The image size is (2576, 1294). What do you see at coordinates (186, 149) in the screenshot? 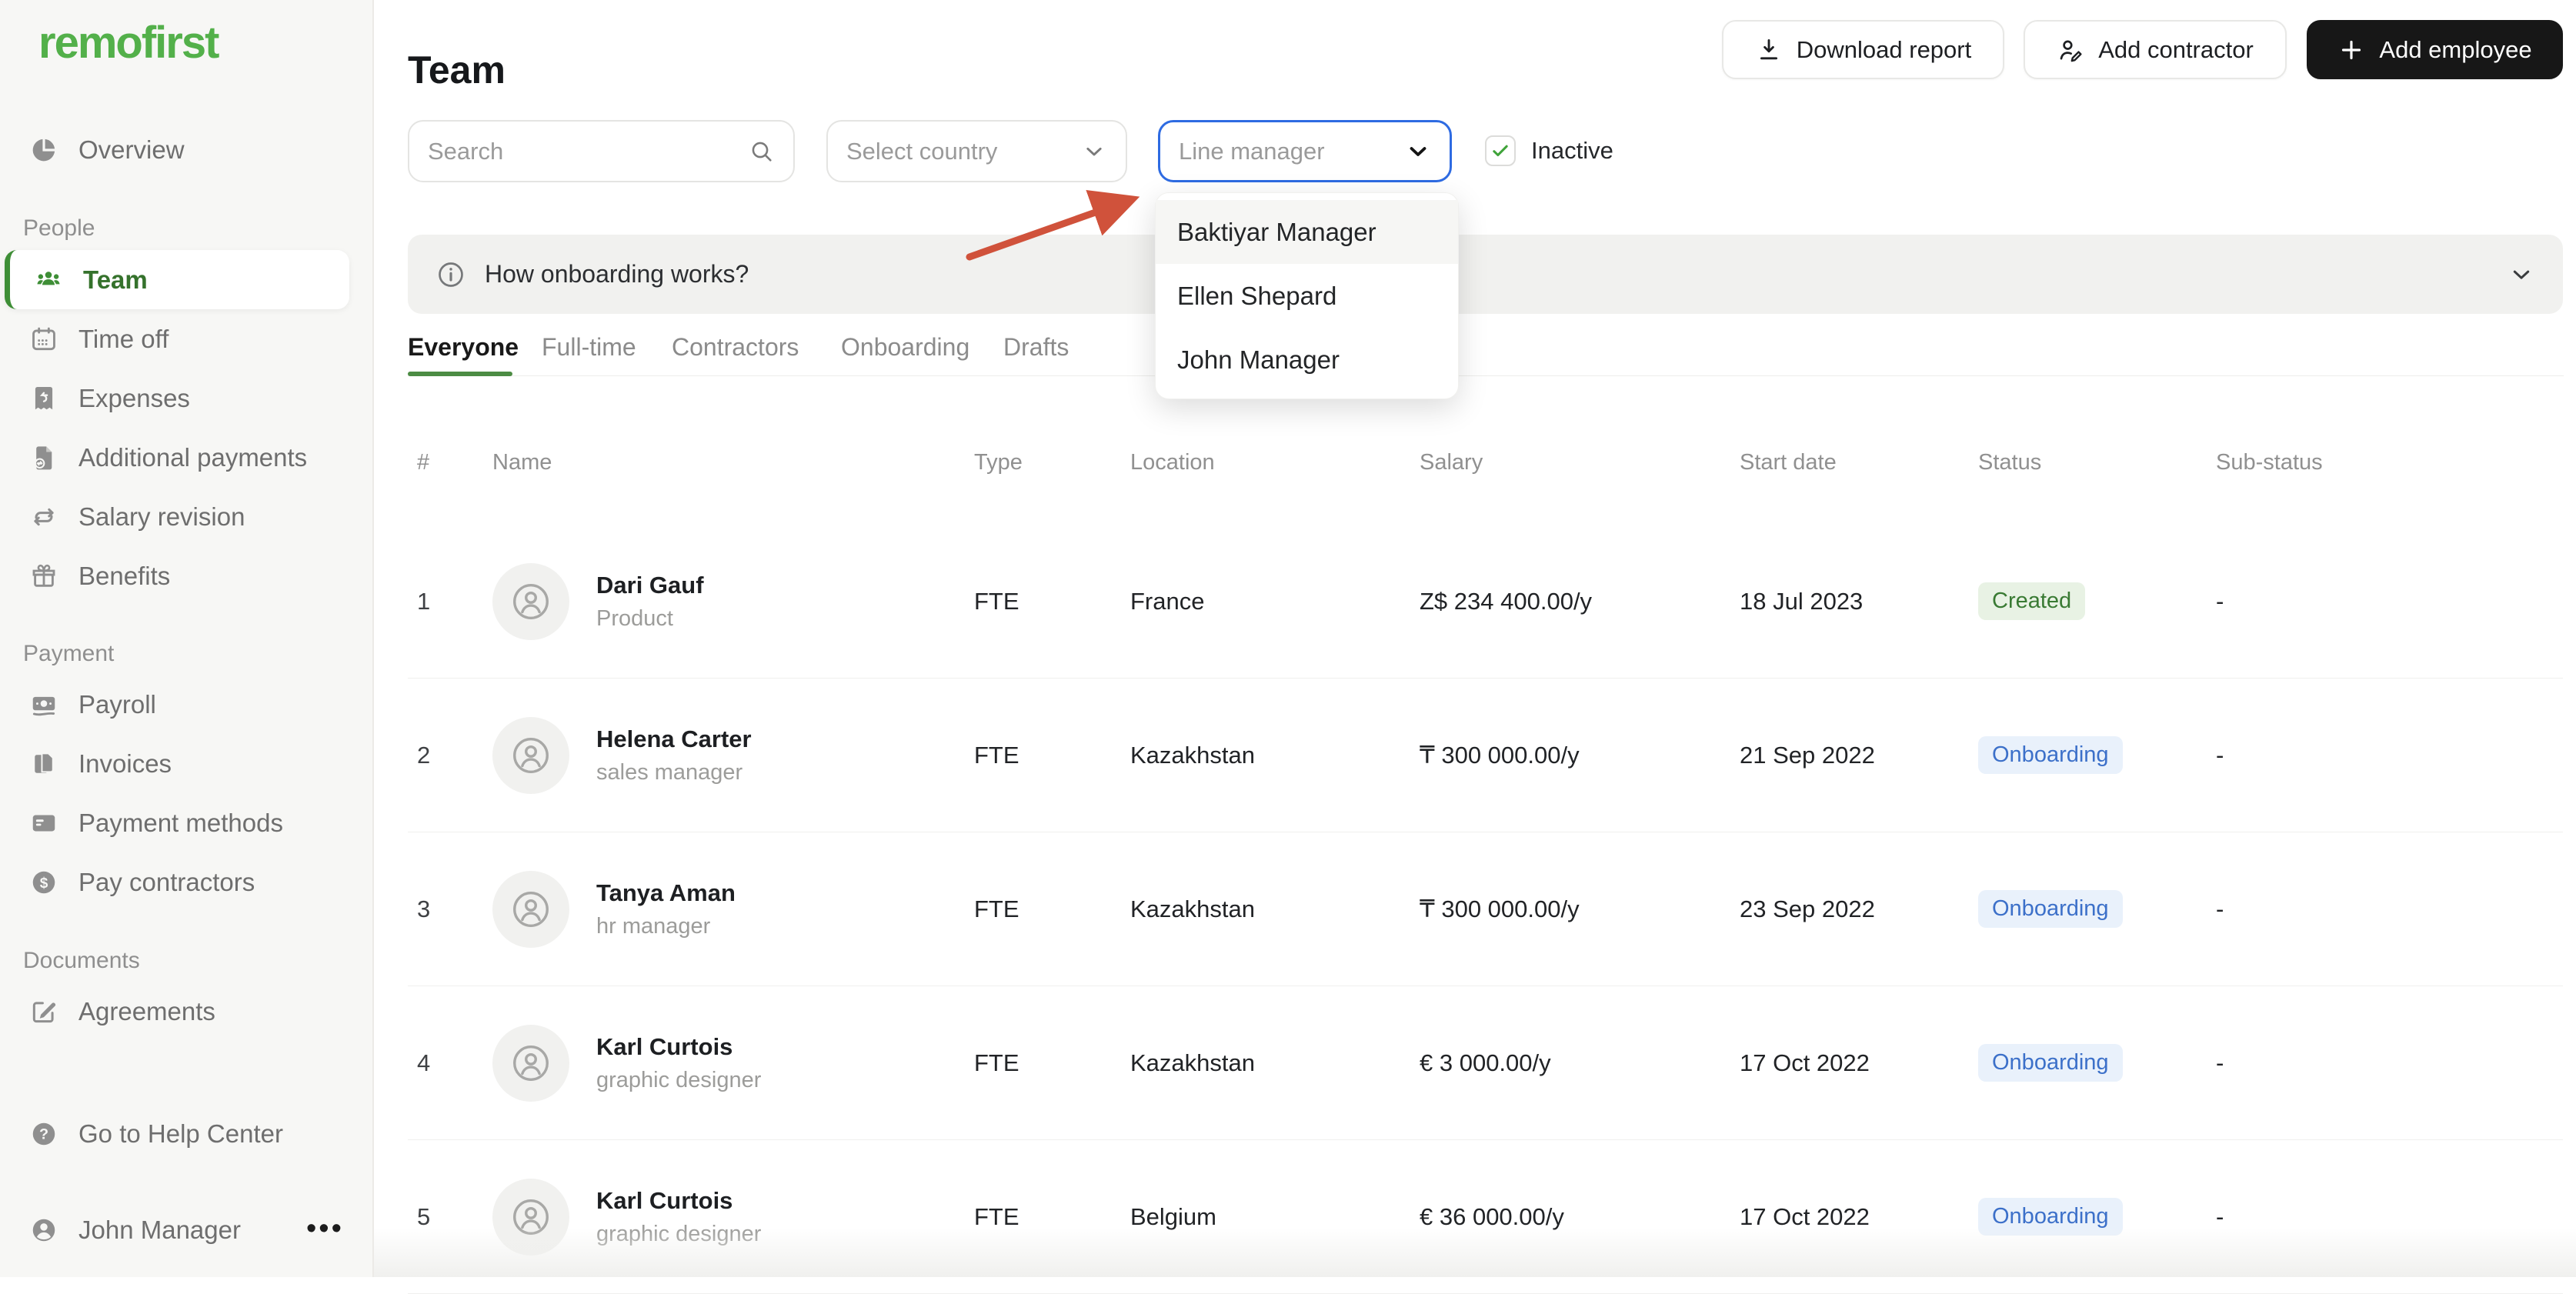
I see `sidebar-item-overview: Overview` at bounding box center [186, 149].